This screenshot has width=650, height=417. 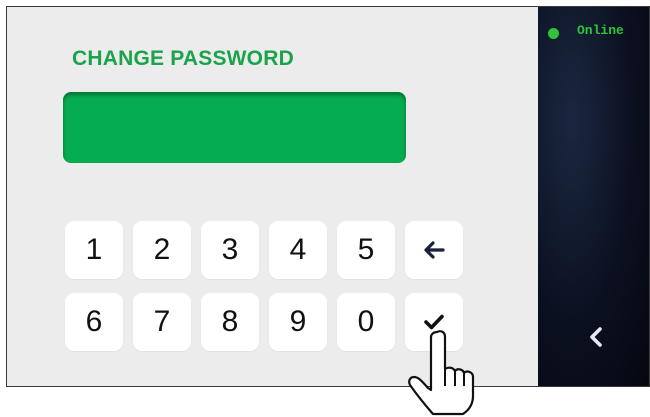 What do you see at coordinates (183, 58) in the screenshot?
I see `page-title: CHANGE PASSWORD` at bounding box center [183, 58].